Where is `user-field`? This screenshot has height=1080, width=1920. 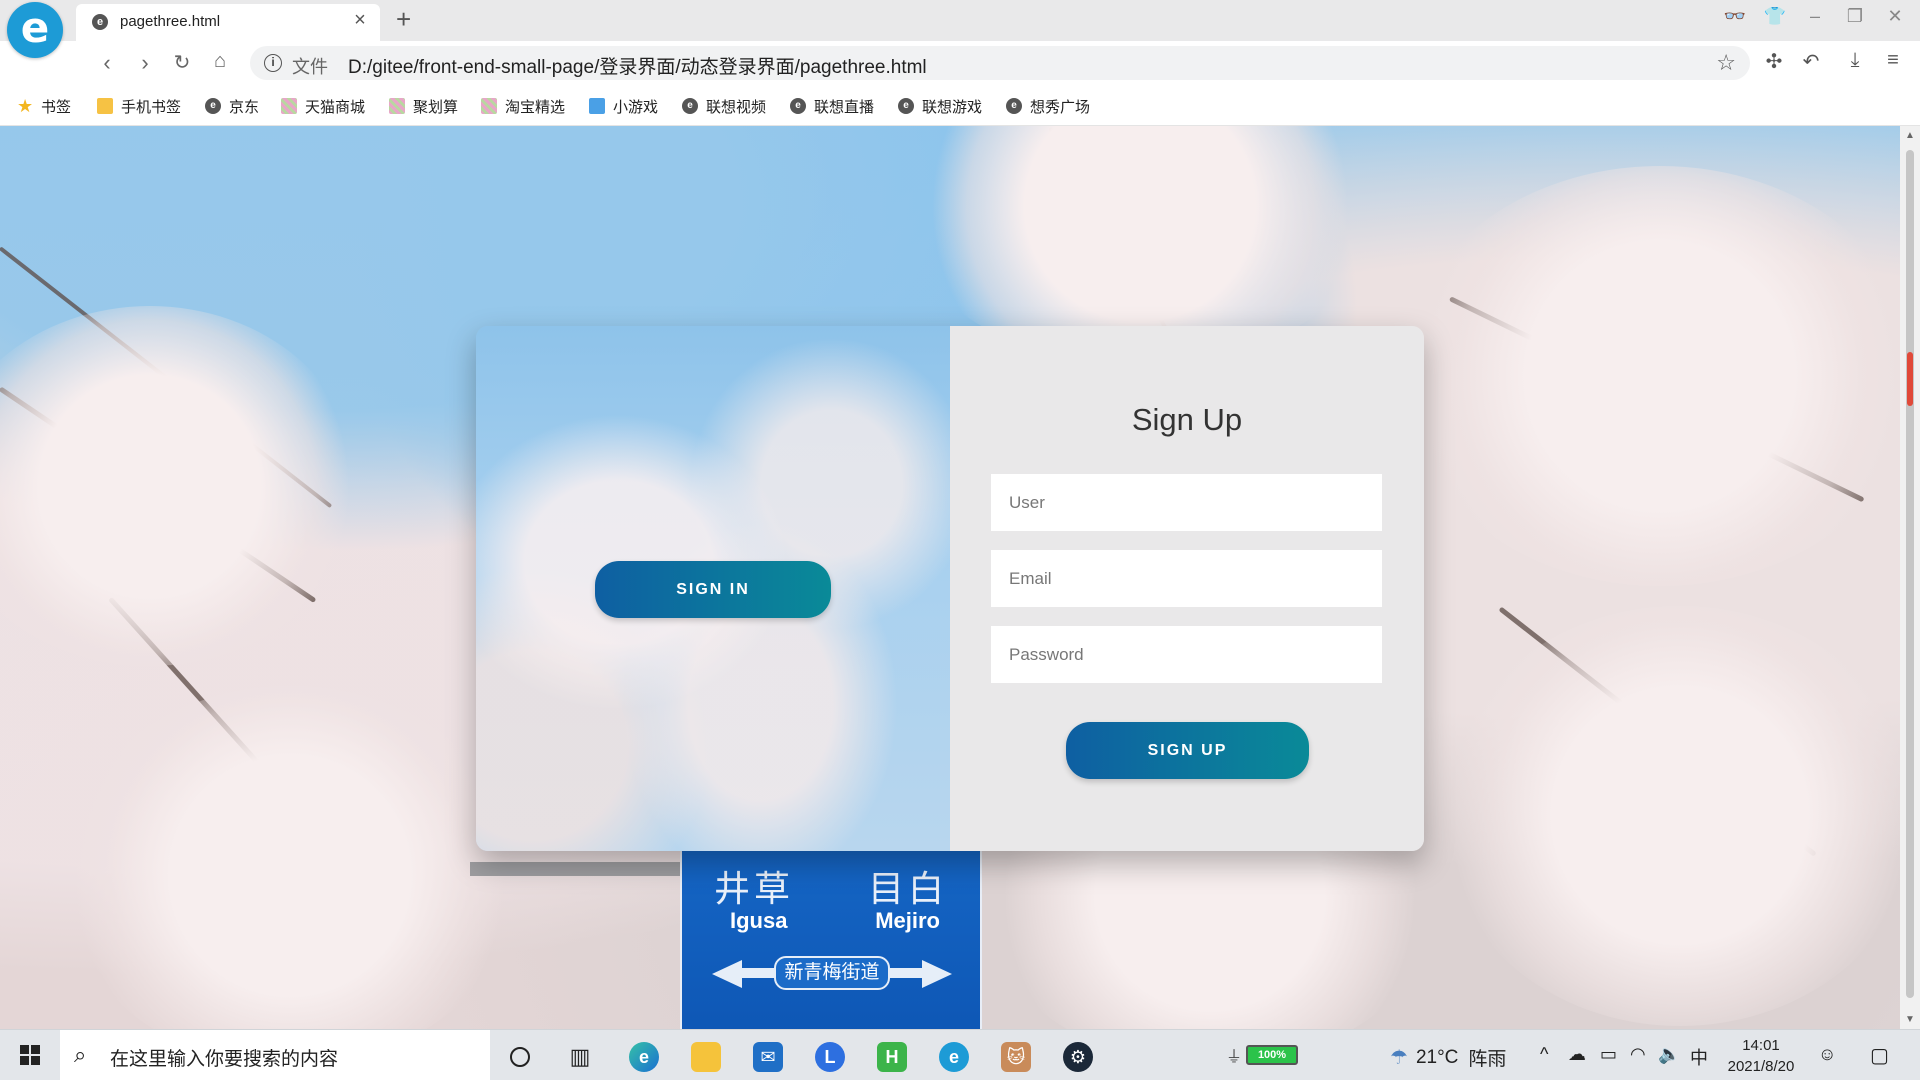
user-field is located at coordinates (1186, 502).